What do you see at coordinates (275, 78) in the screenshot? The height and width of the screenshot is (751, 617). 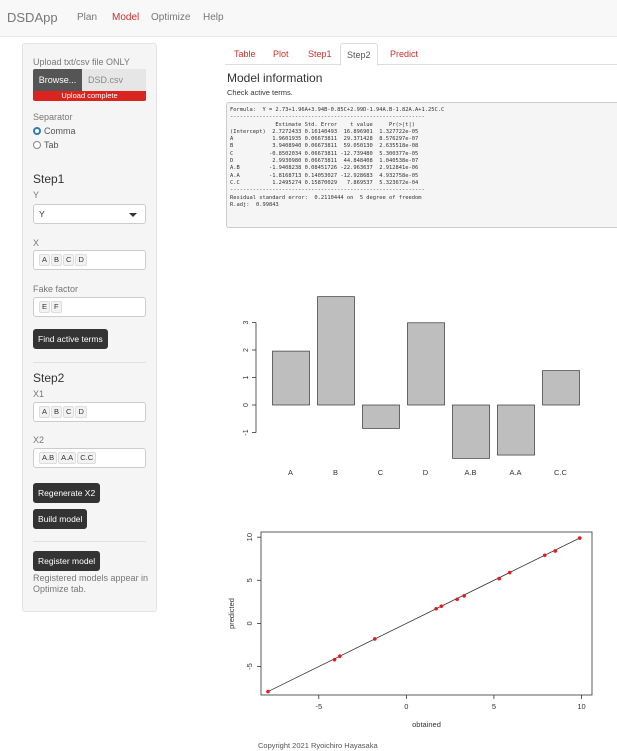 I see `model-info-title: Model information` at bounding box center [275, 78].